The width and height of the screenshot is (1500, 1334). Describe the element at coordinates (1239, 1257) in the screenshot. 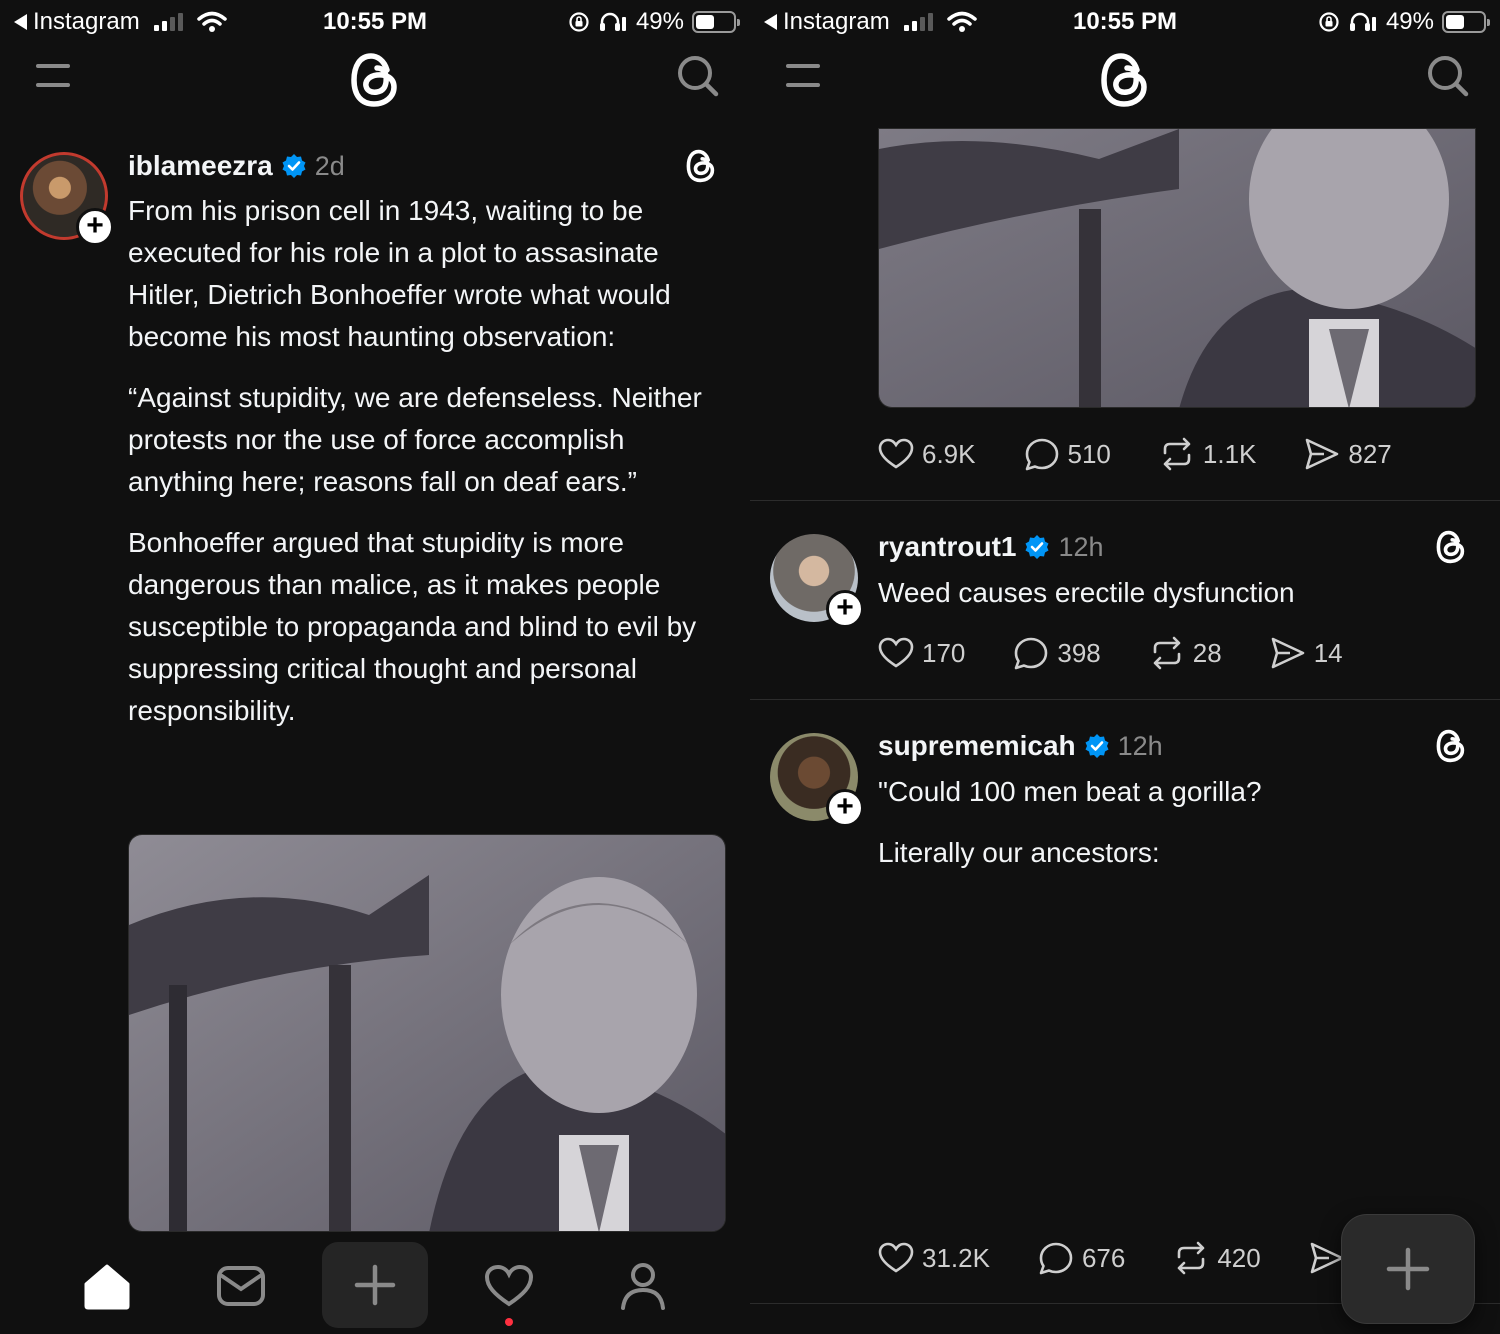

I see `repost-count: 420` at that location.